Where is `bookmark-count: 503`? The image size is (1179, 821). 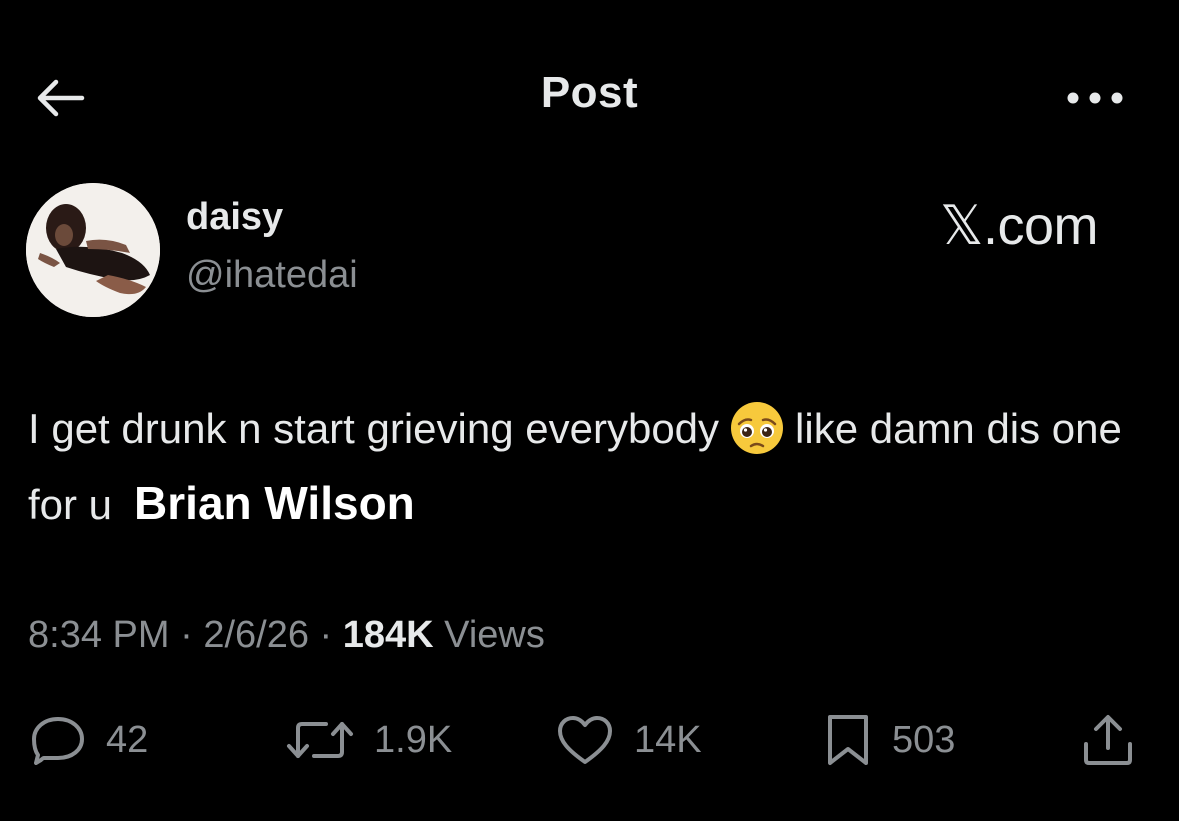
bookmark-count: 503 is located at coordinates (924, 739).